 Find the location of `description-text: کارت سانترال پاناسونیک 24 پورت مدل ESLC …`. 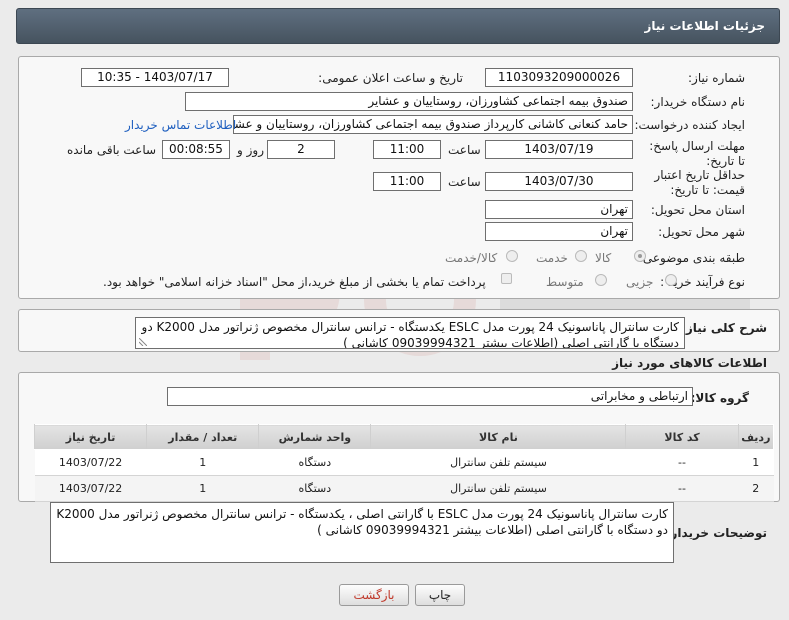

description-text: کارت سانترال پاناسونیک 24 پورت مدل ESLC … is located at coordinates (410, 334).